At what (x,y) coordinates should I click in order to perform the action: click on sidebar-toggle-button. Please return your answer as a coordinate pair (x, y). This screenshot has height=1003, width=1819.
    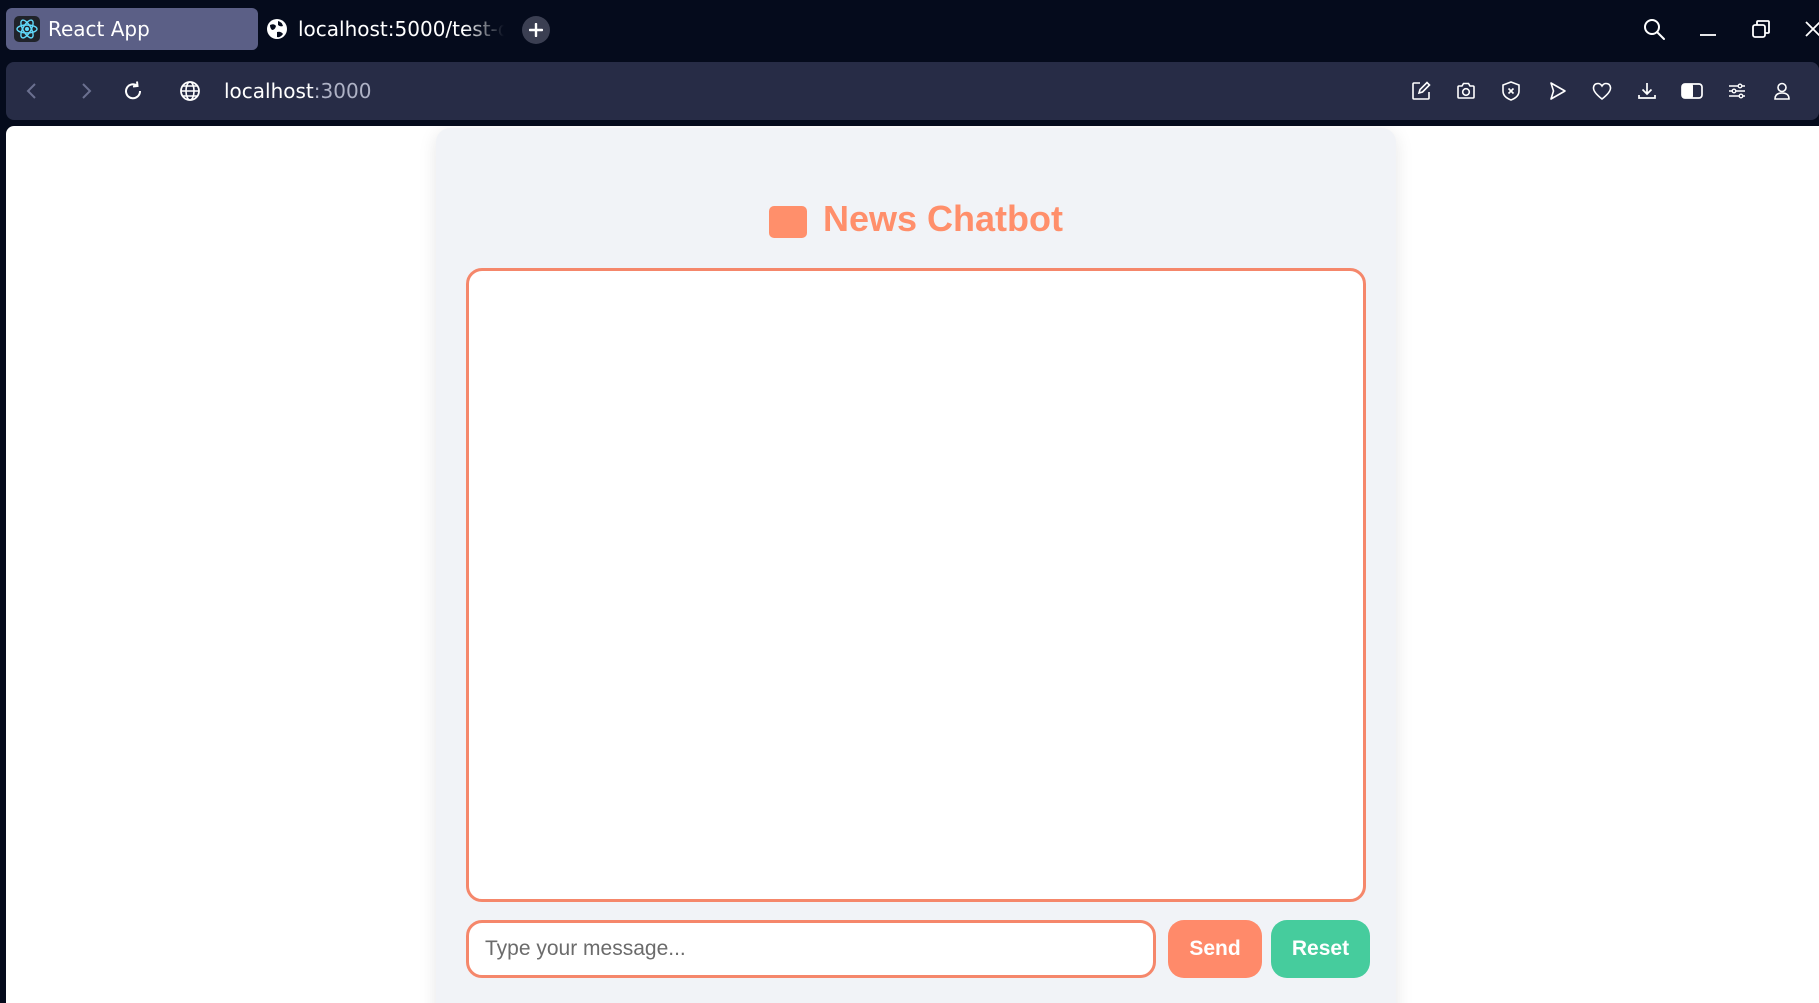
    Looking at the image, I should click on (1692, 91).